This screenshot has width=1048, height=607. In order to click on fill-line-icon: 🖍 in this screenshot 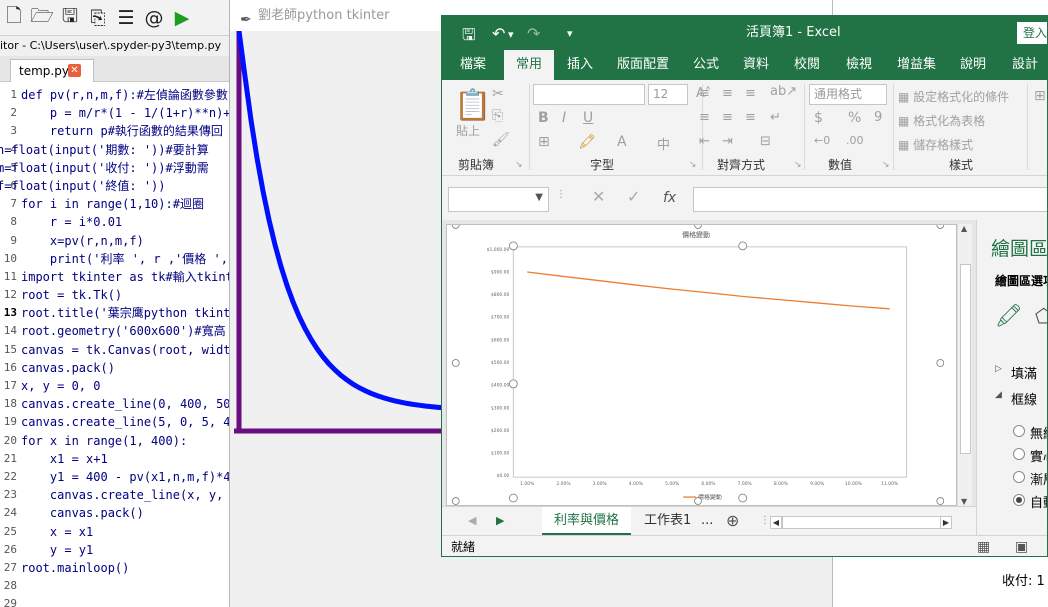, I will do `click(1009, 316)`.